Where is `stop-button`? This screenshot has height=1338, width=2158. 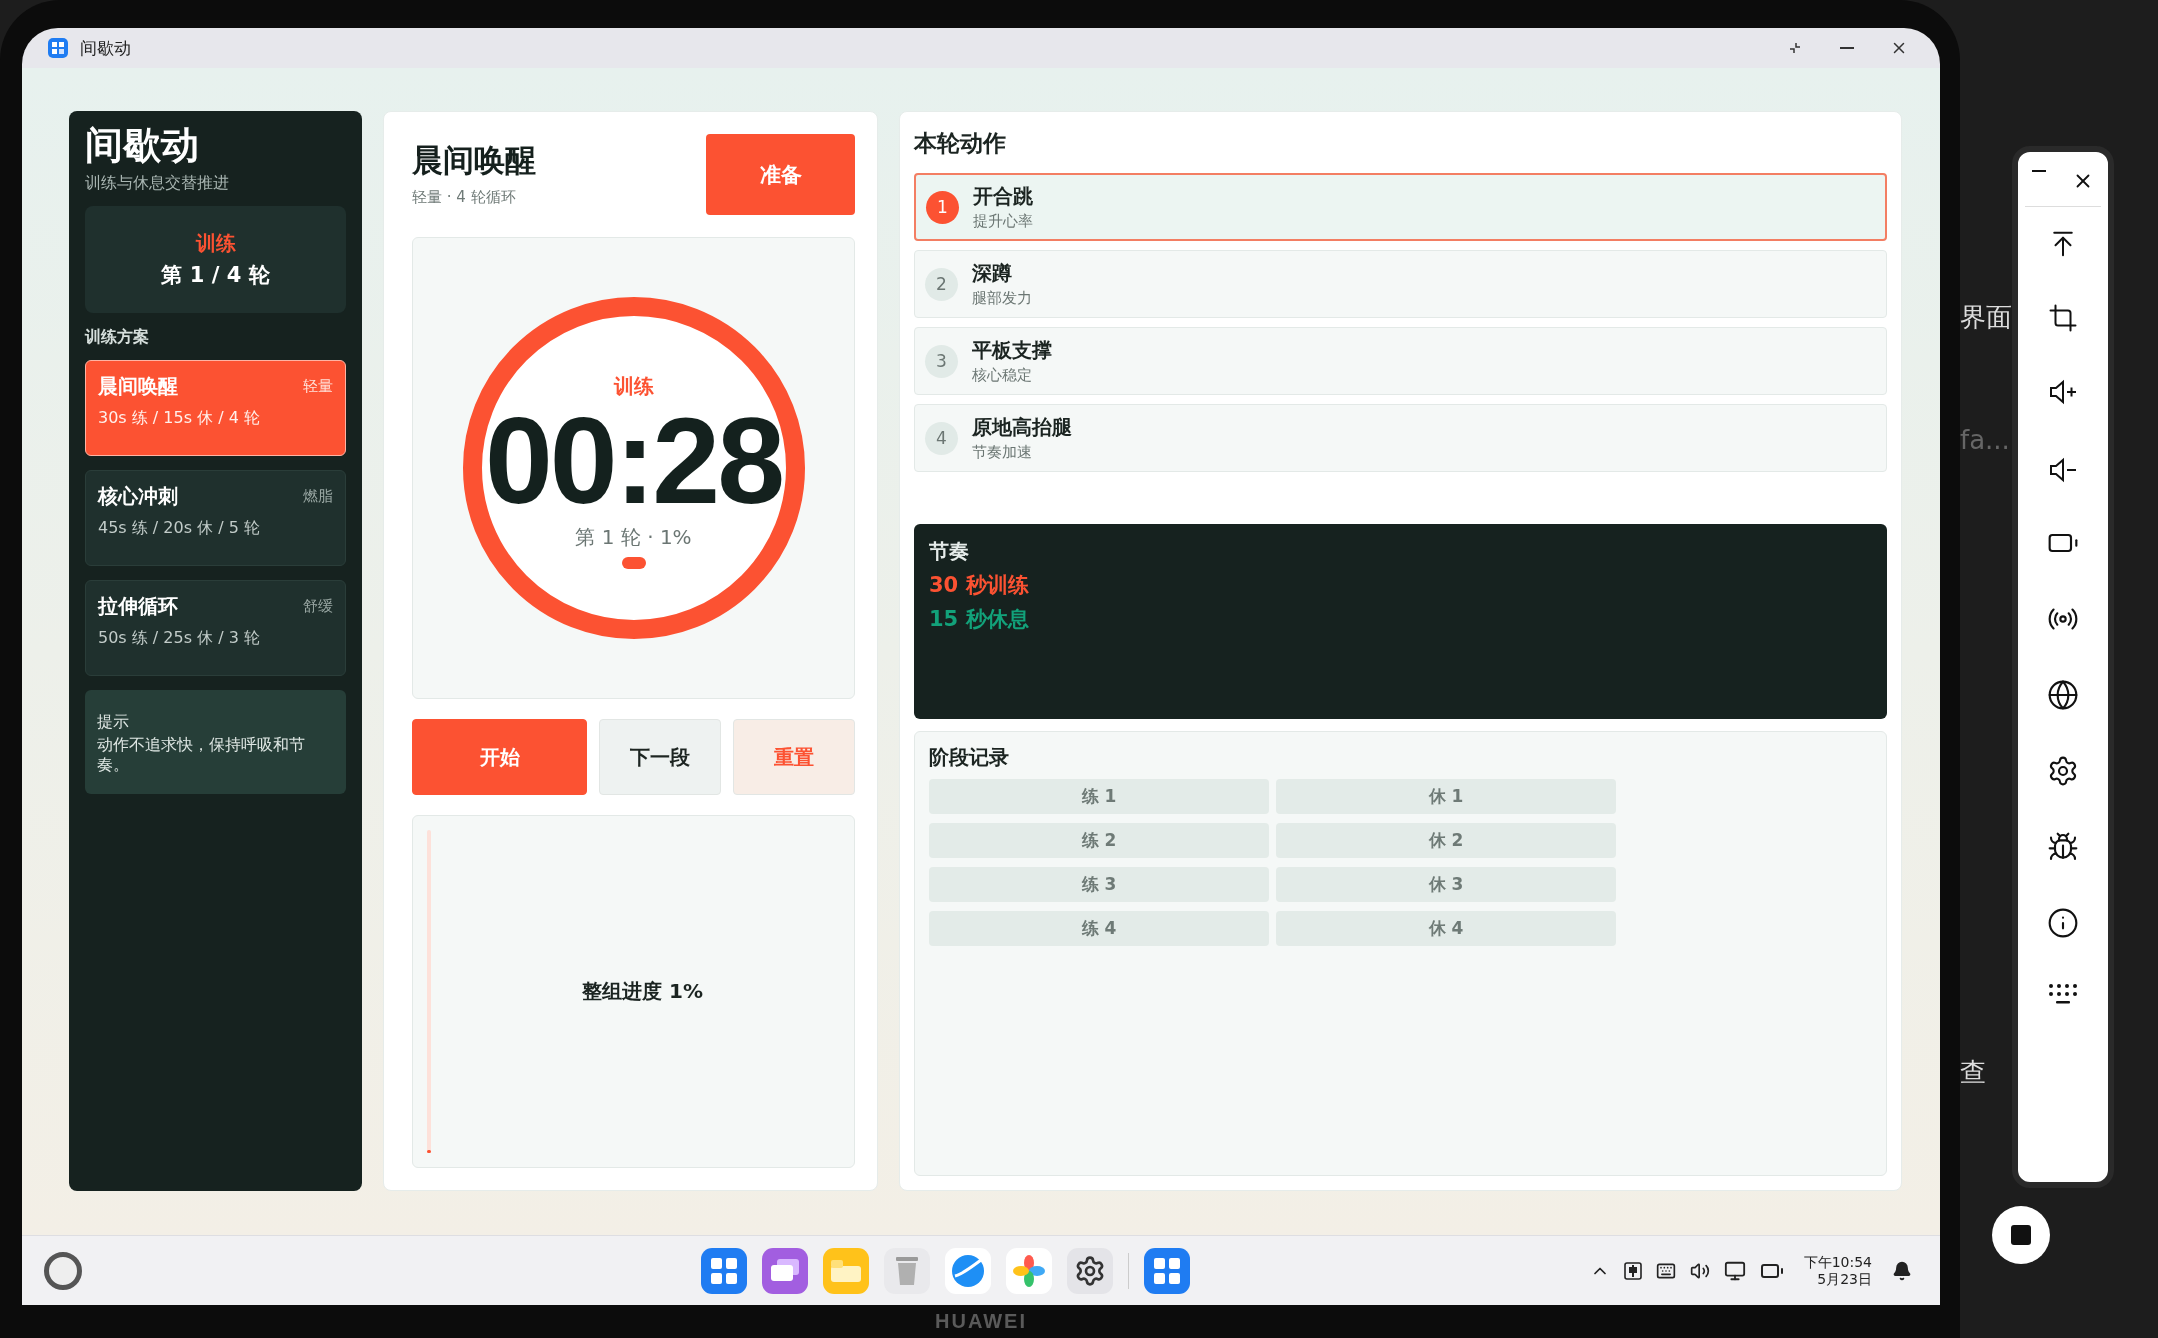 stop-button is located at coordinates (2021, 1235).